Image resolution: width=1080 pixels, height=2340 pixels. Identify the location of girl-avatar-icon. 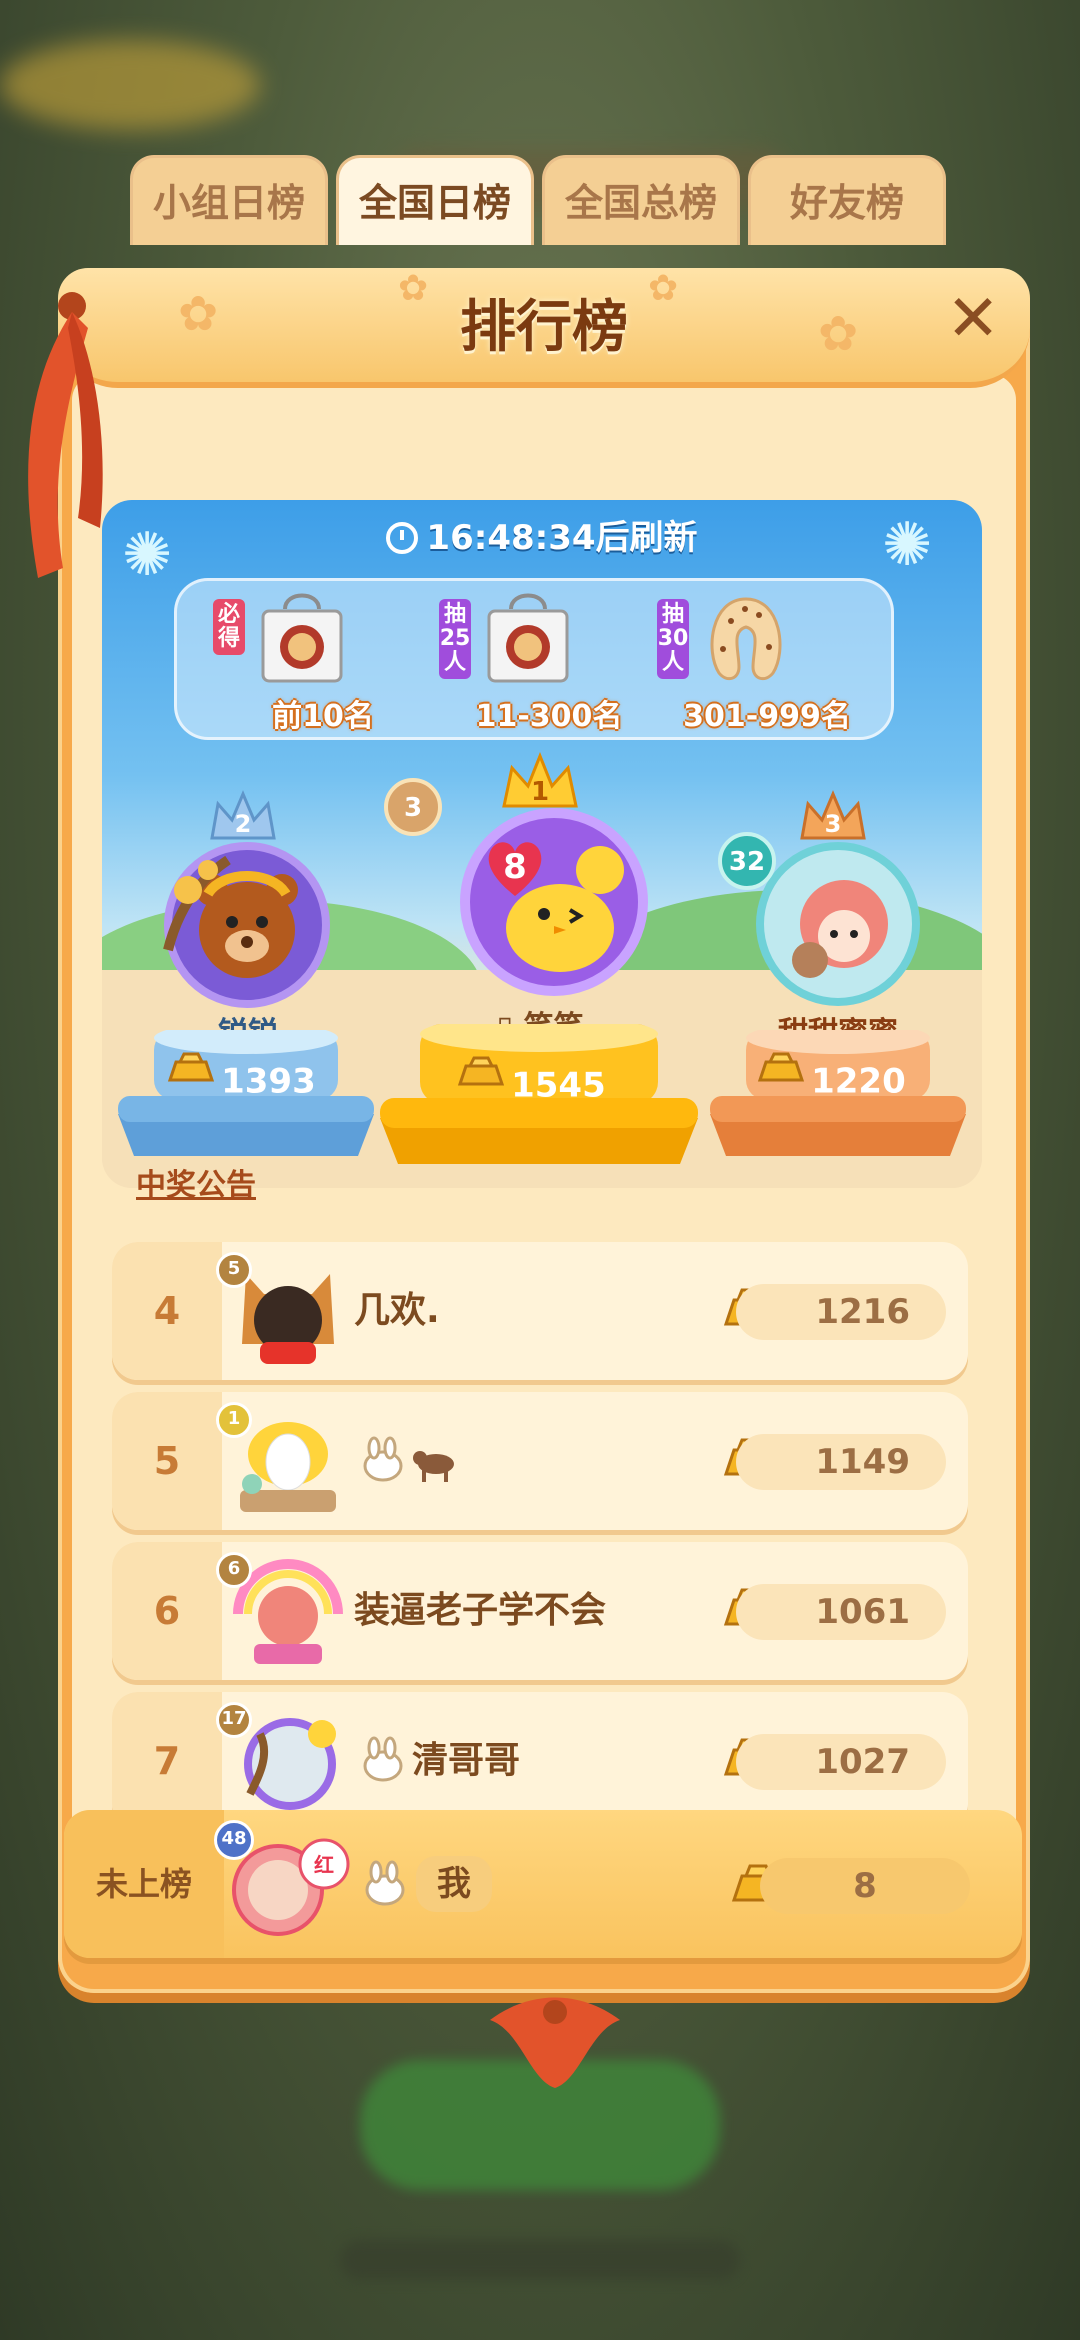
(840, 929).